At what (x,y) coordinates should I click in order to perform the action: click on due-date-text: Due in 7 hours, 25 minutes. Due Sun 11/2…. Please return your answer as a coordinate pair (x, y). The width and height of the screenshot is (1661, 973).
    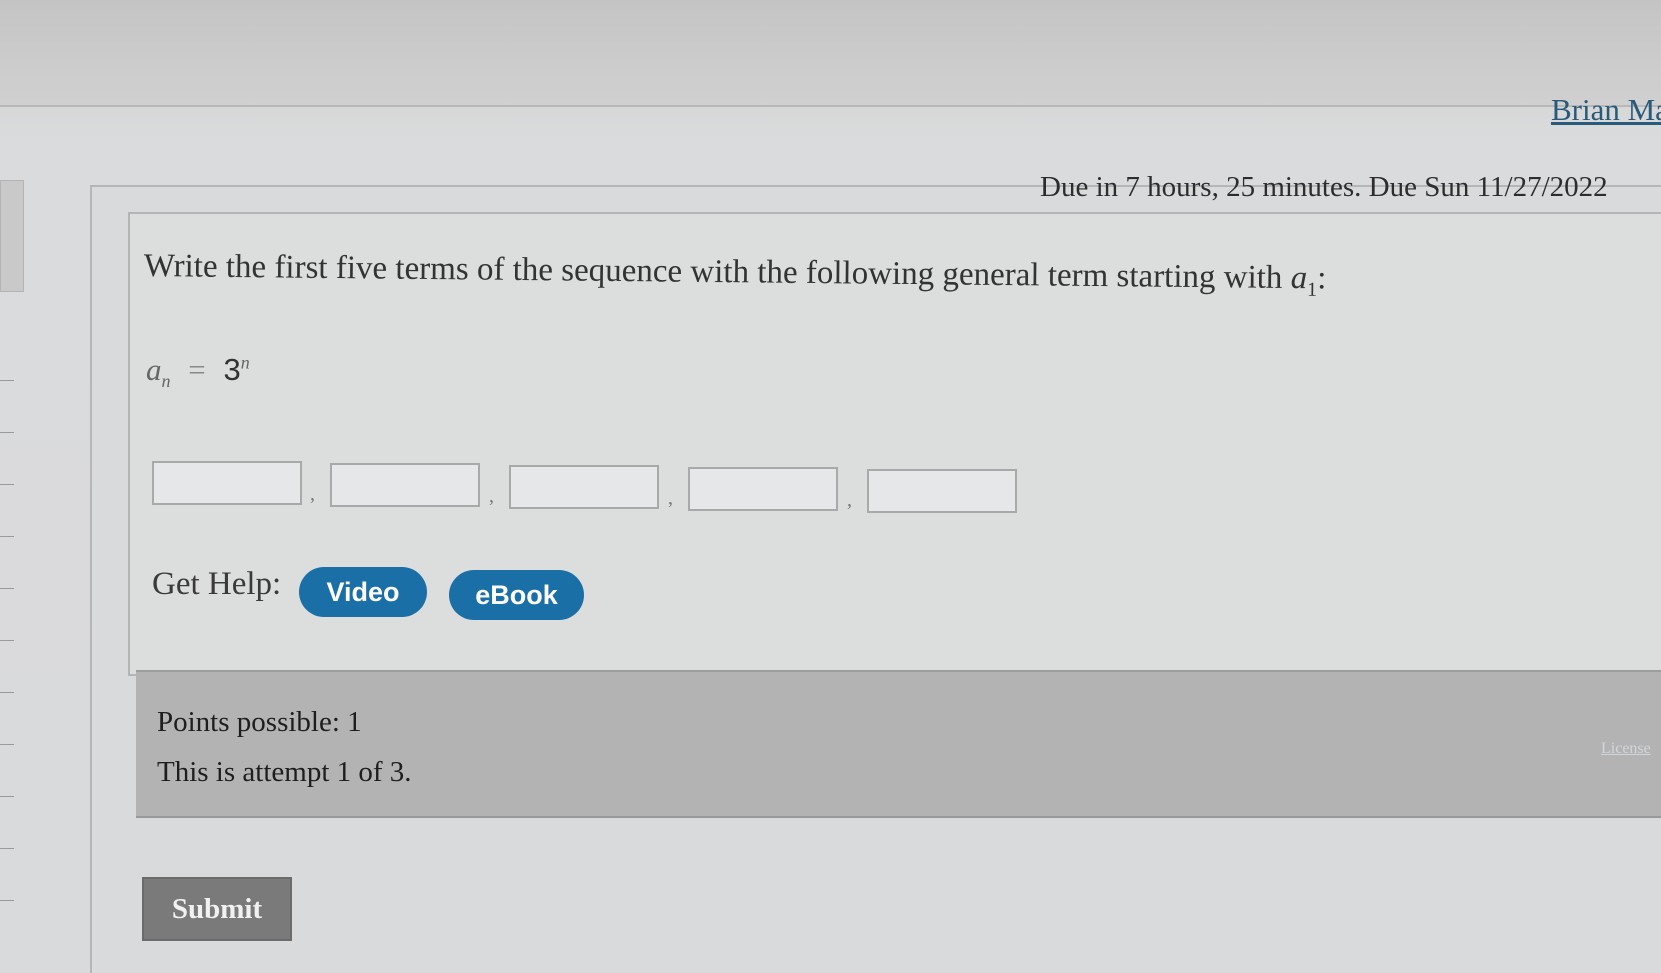
    Looking at the image, I should click on (1324, 187).